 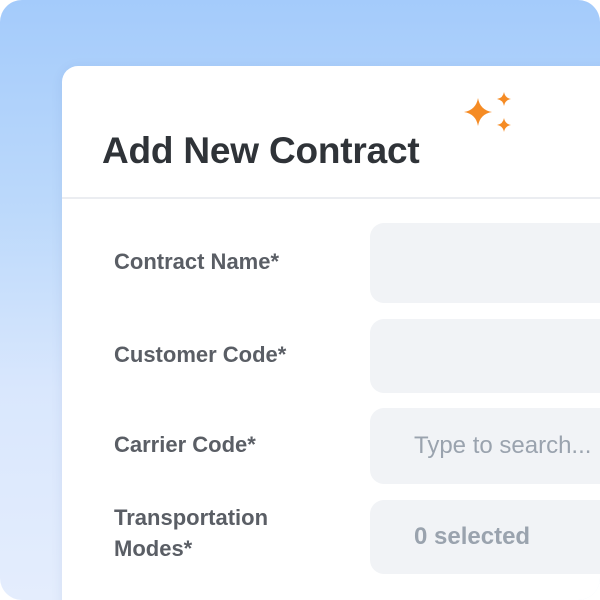 I want to click on customer-code-input, so click(x=485, y=356).